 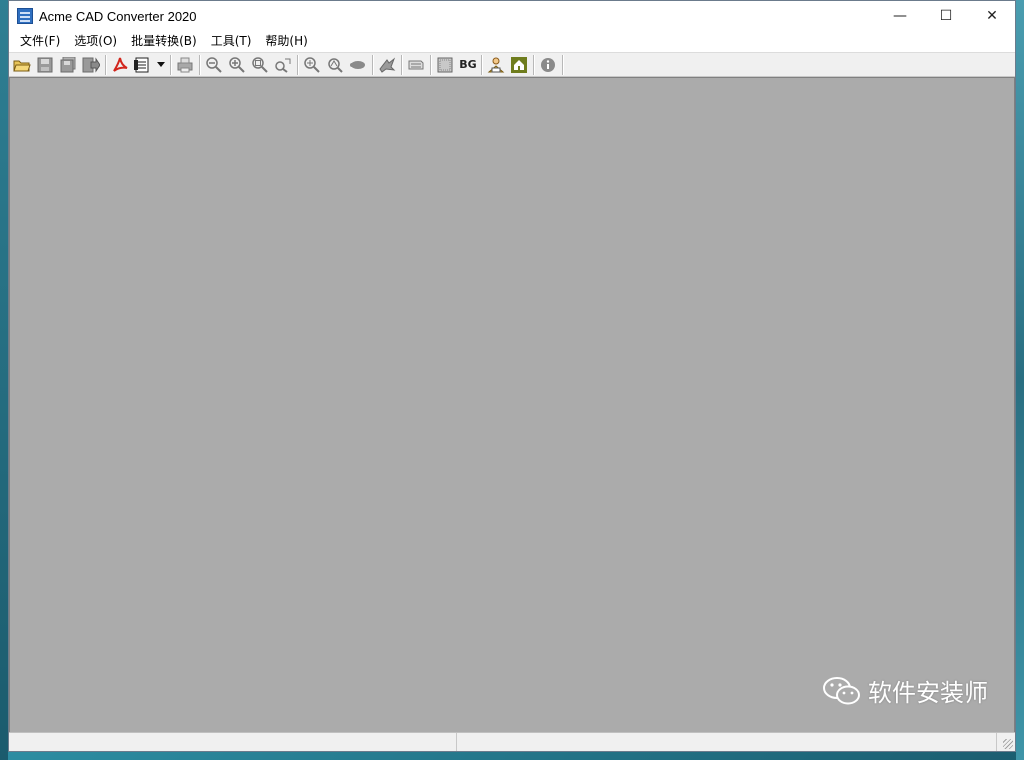 I want to click on dropdown-arrow-icon, so click(x=161, y=65).